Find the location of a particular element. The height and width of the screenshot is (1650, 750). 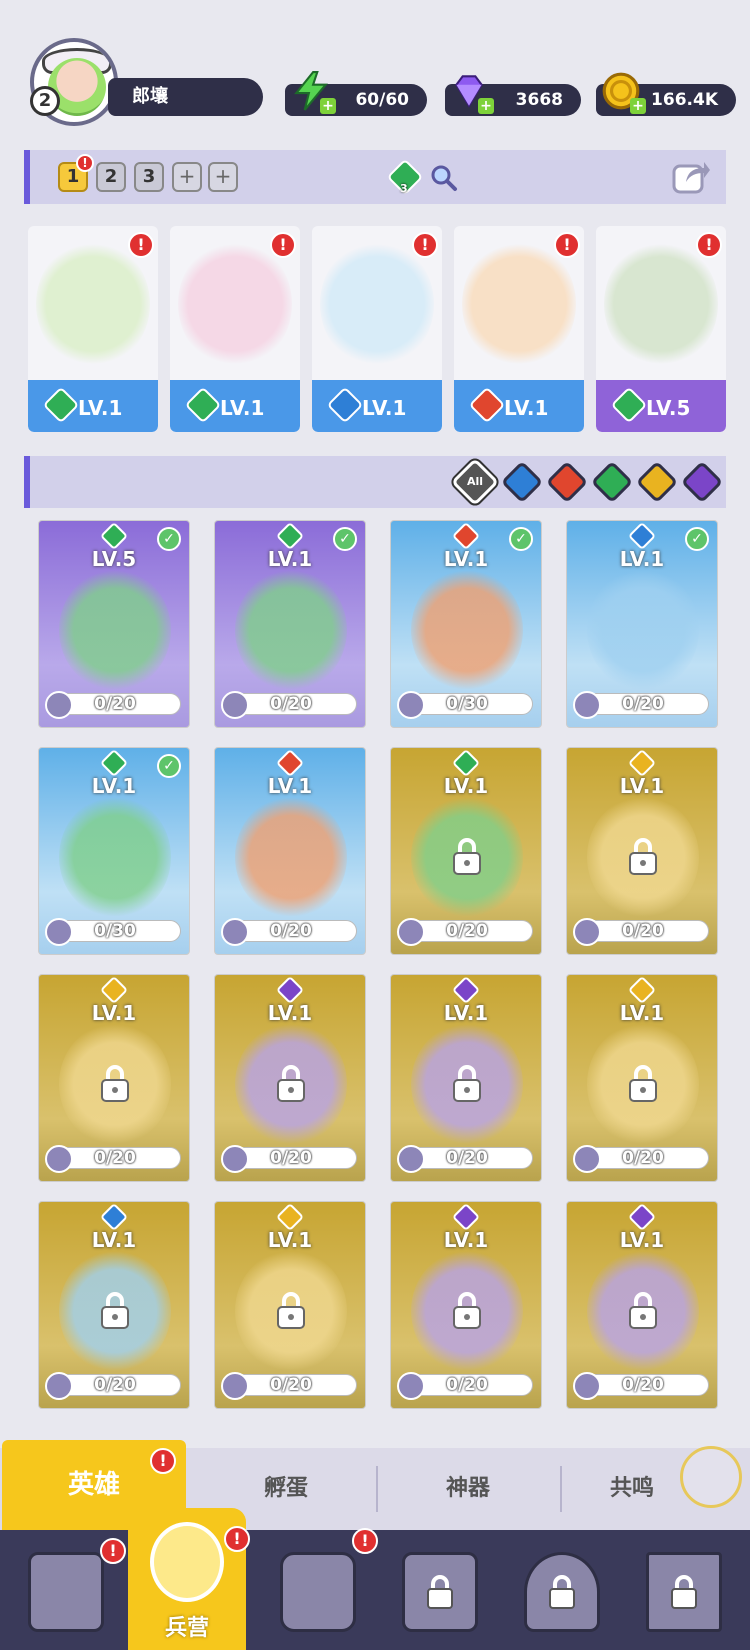

team-slot-2: 2 is located at coordinates (111, 177).